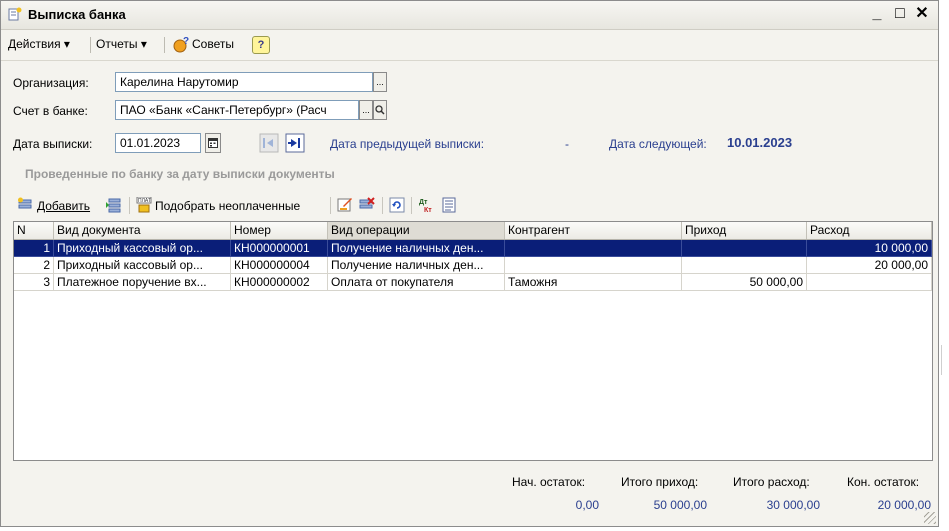  What do you see at coordinates (658, 144) in the screenshot?
I see `next-date-label: Дата следующей:` at bounding box center [658, 144].